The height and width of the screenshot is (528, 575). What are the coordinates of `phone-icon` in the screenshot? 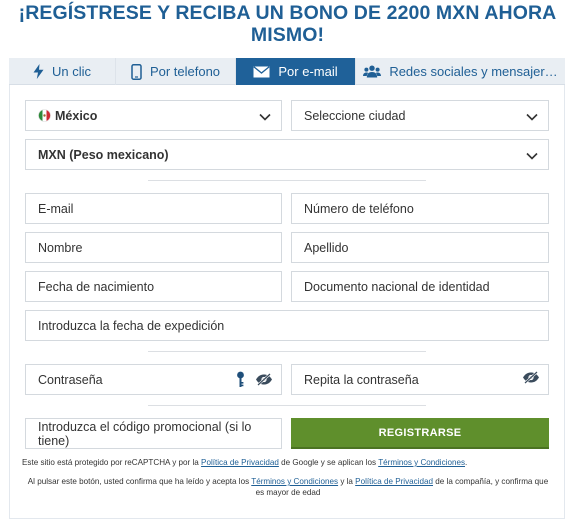 It's located at (136, 71).